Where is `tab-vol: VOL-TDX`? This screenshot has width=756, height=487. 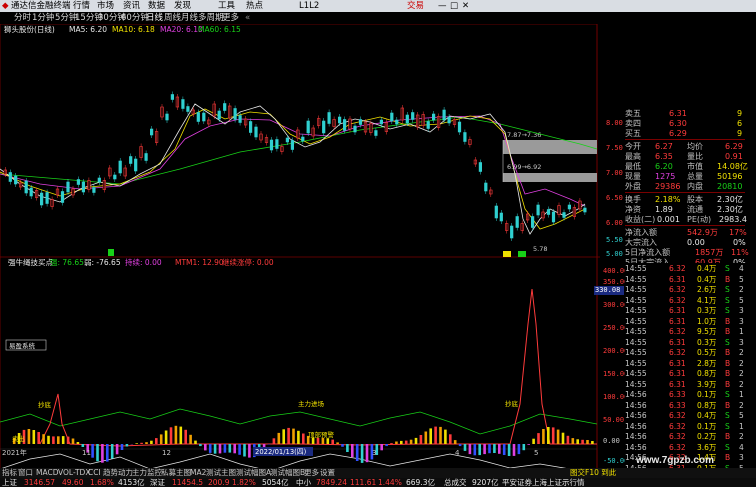
tab-vol: VOL-TDX is located at coordinates (74, 473).